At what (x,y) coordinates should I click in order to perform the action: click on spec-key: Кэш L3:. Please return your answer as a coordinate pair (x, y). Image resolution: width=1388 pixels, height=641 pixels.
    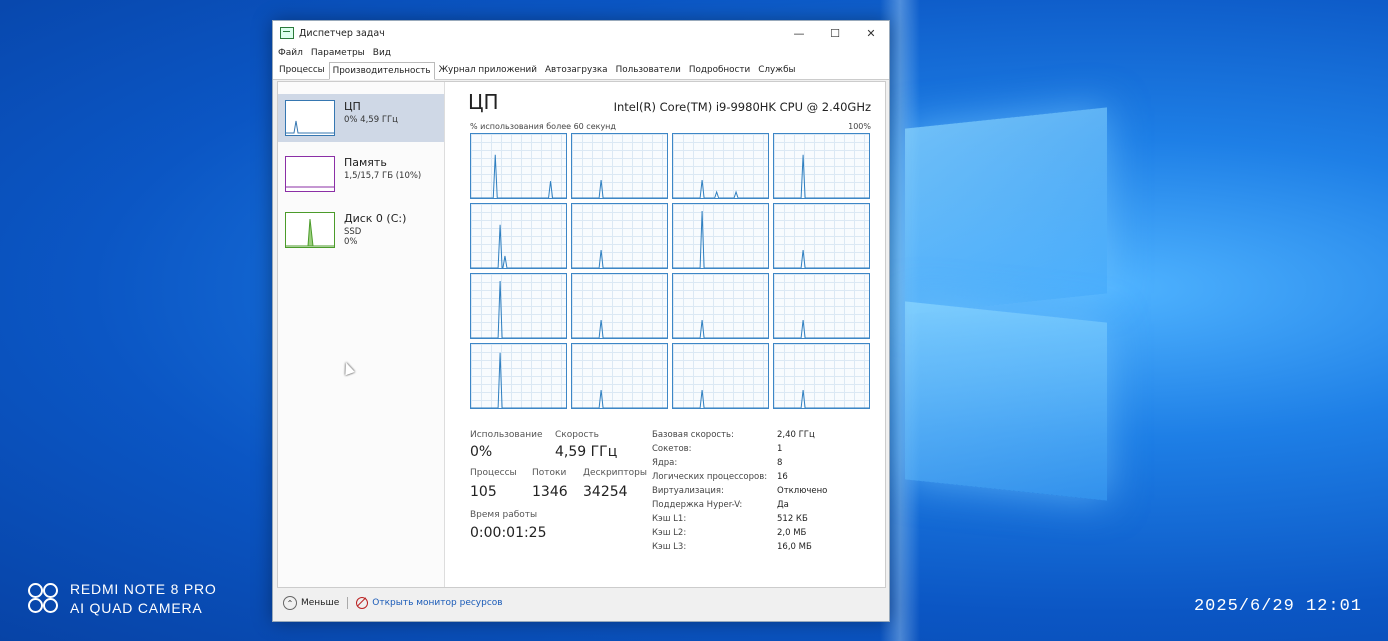
    Looking at the image, I should click on (669, 547).